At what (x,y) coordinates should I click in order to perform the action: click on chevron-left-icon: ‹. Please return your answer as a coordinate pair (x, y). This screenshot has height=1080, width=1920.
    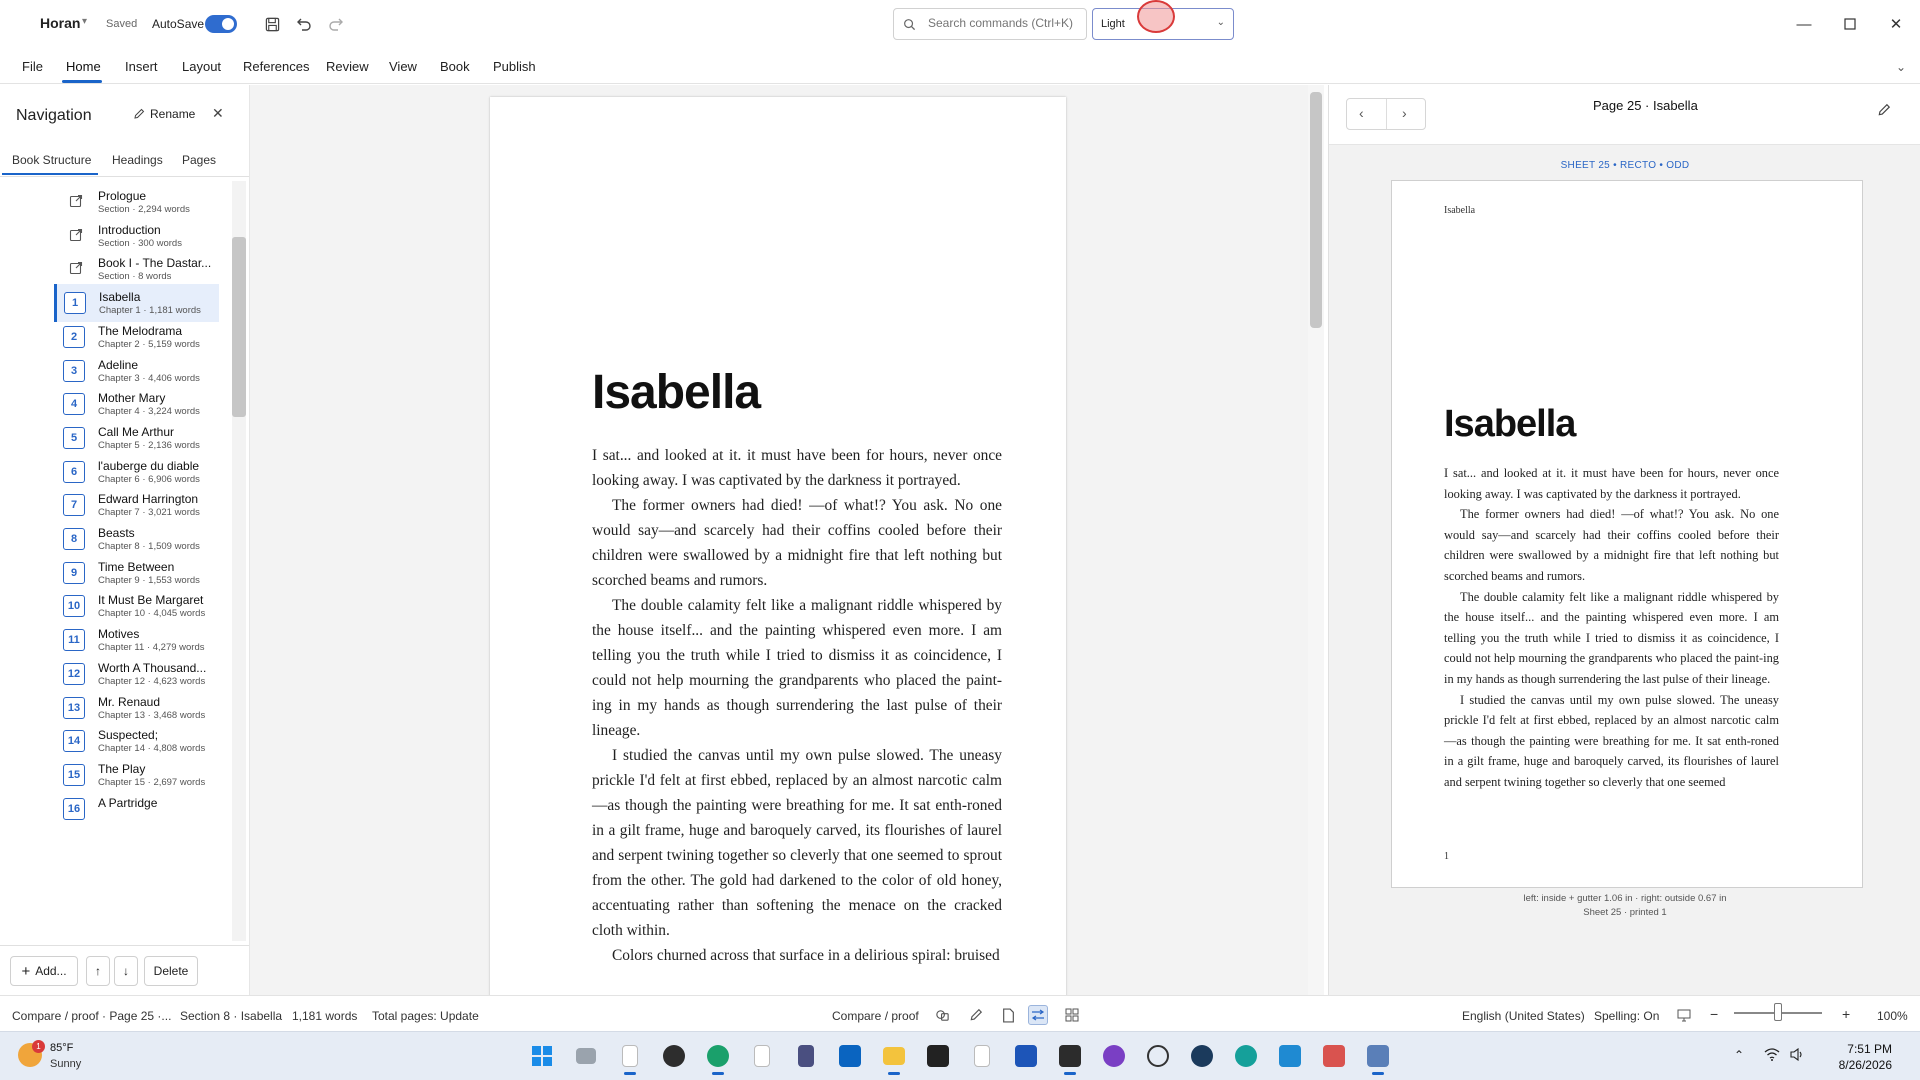
    Looking at the image, I should click on (1361, 113).